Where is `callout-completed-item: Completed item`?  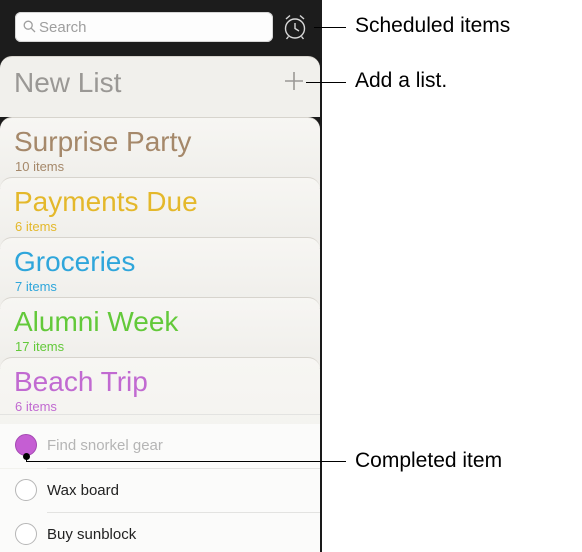
callout-completed-item: Completed item is located at coordinates (429, 460).